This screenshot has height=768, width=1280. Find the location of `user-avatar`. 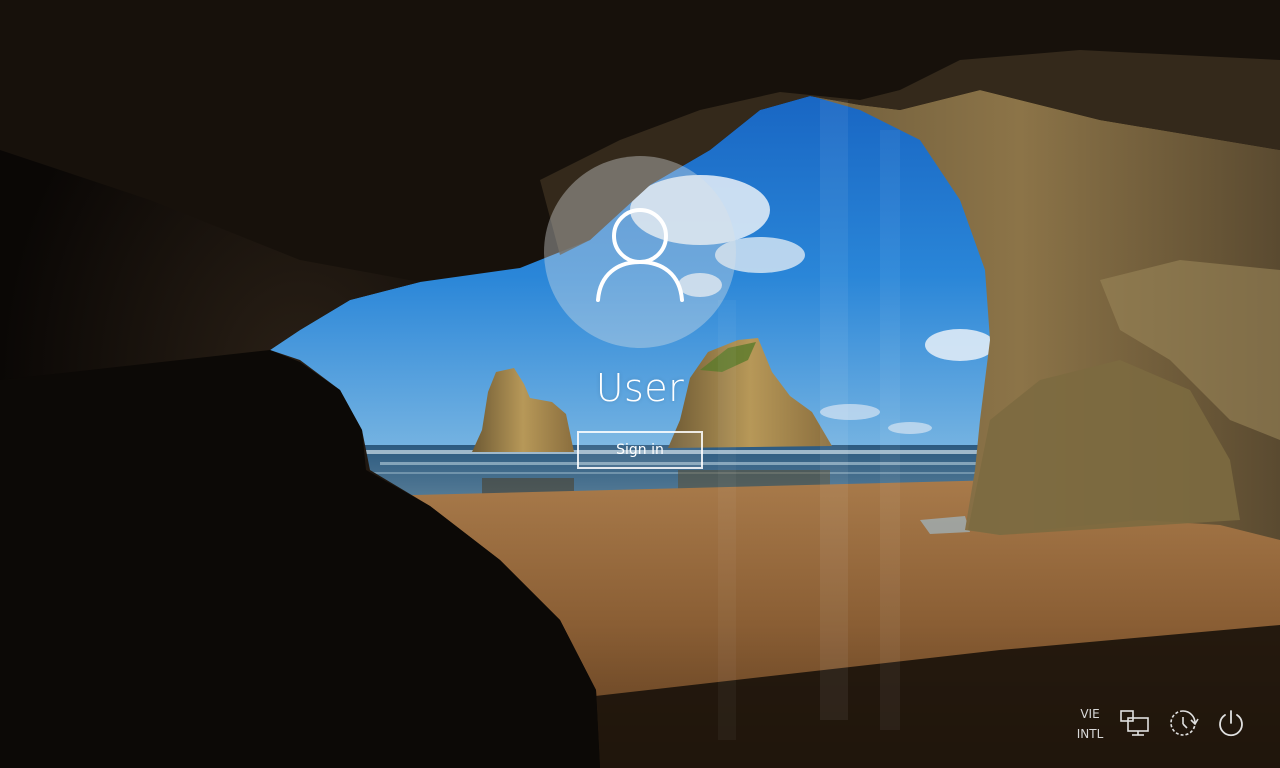

user-avatar is located at coordinates (640, 252).